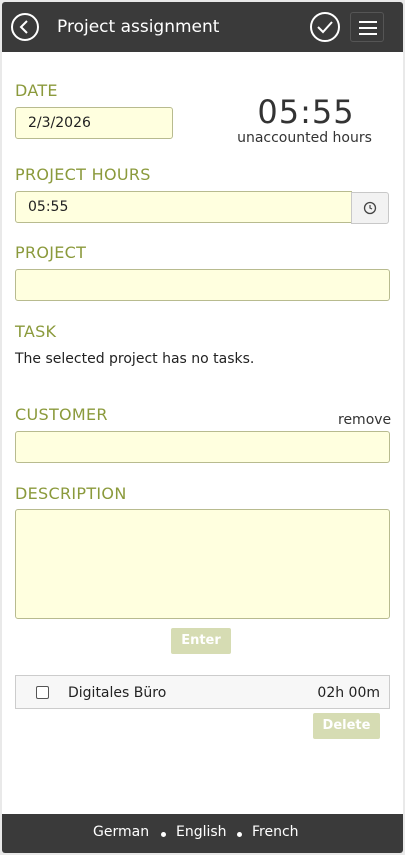  I want to click on date-field: 2/3/2026, so click(94, 123).